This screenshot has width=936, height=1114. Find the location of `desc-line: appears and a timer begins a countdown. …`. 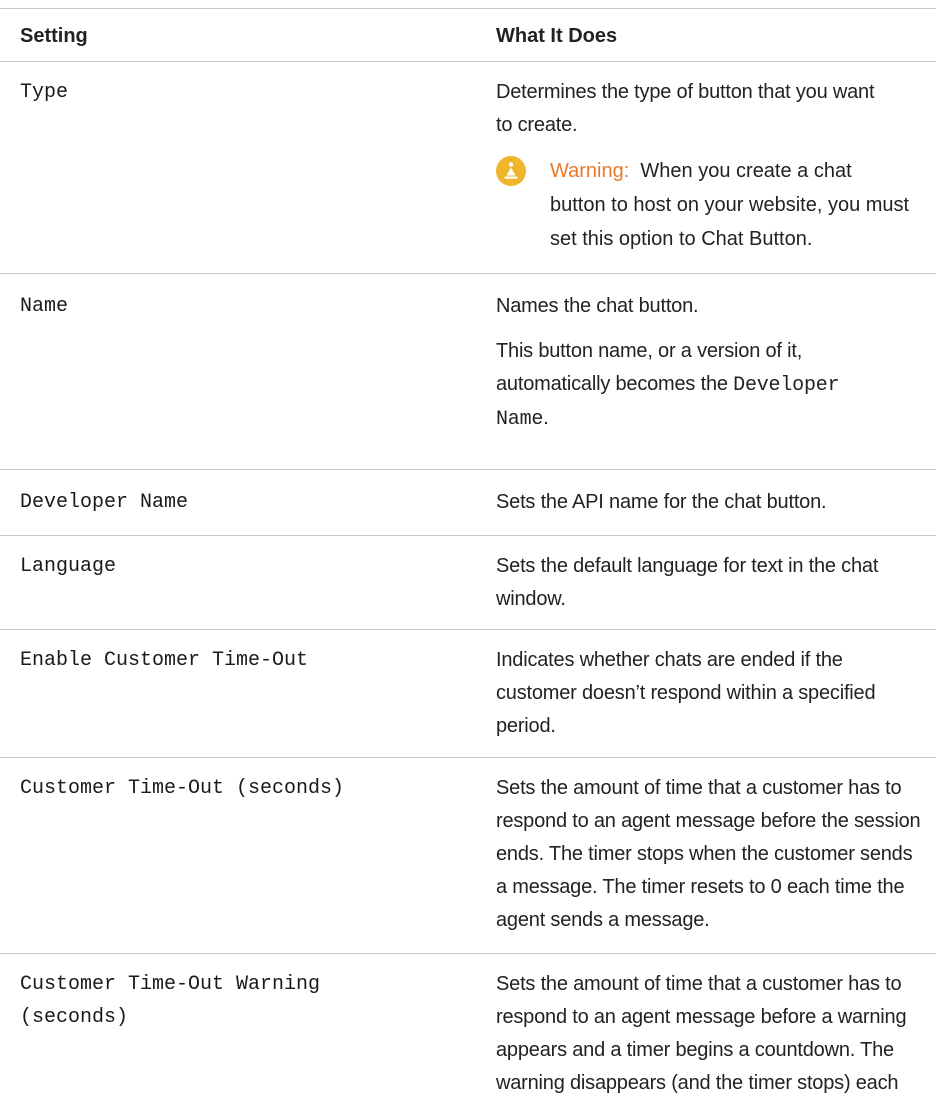

desc-line: appears and a timer begins a countdown. … is located at coordinates (695, 1050).